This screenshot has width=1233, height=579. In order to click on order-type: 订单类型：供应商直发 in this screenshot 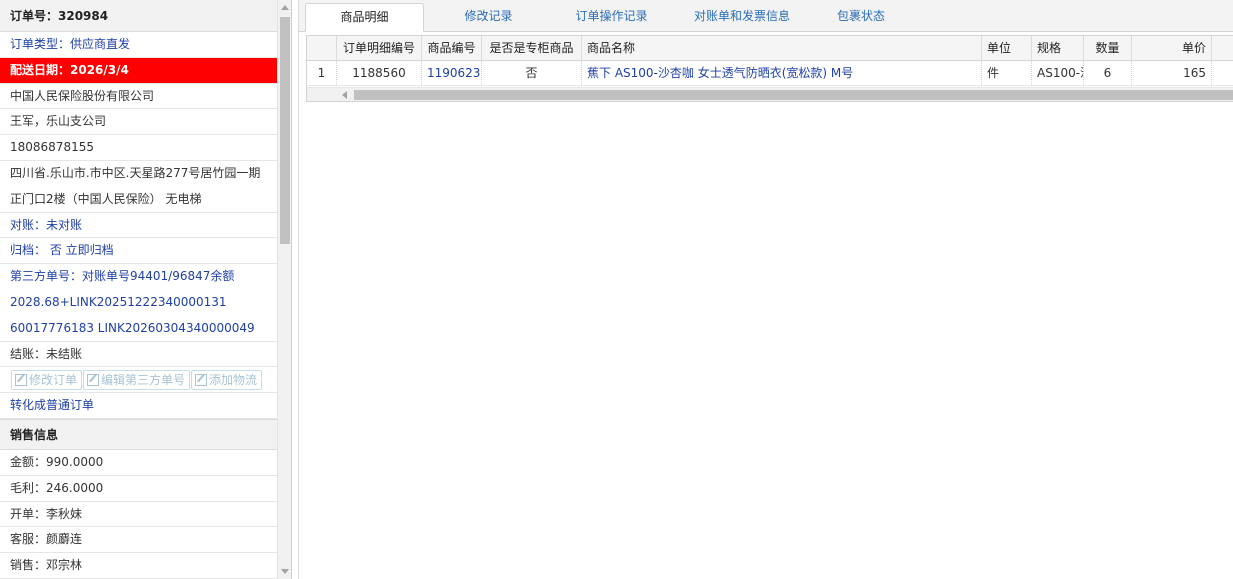, I will do `click(138, 45)`.